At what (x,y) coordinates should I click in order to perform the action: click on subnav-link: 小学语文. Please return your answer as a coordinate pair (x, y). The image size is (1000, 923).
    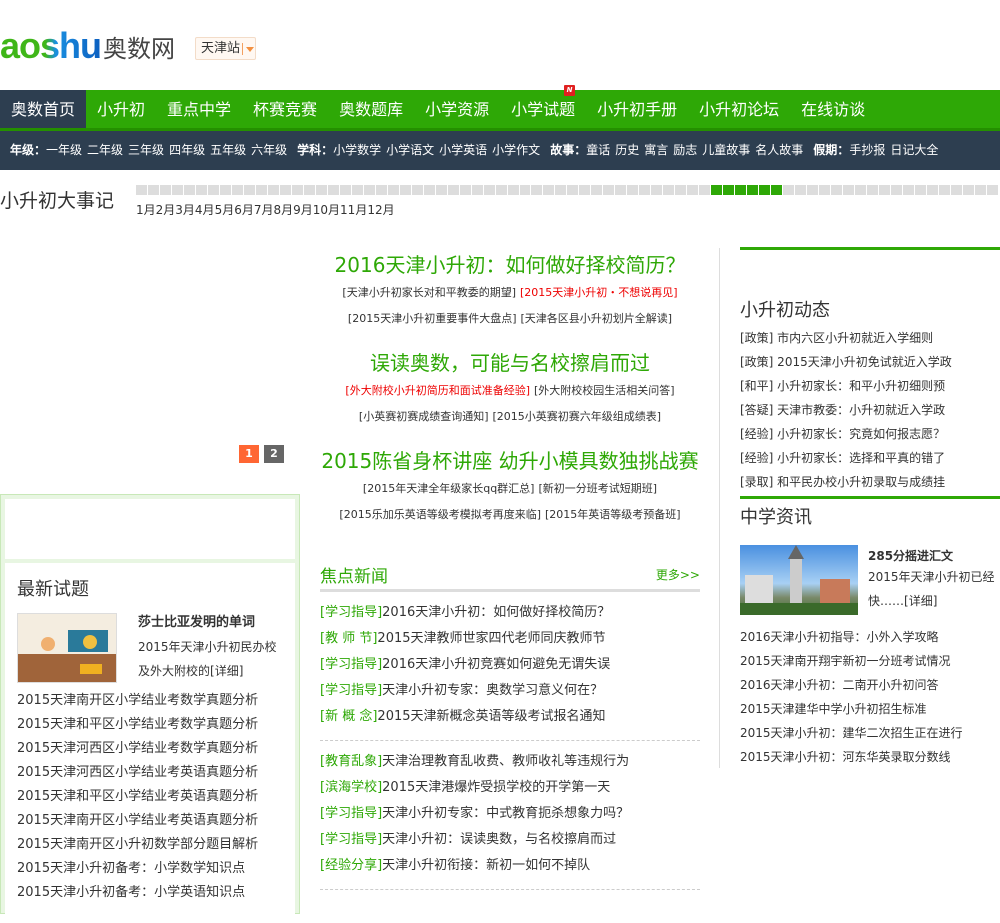
    Looking at the image, I should click on (410, 150).